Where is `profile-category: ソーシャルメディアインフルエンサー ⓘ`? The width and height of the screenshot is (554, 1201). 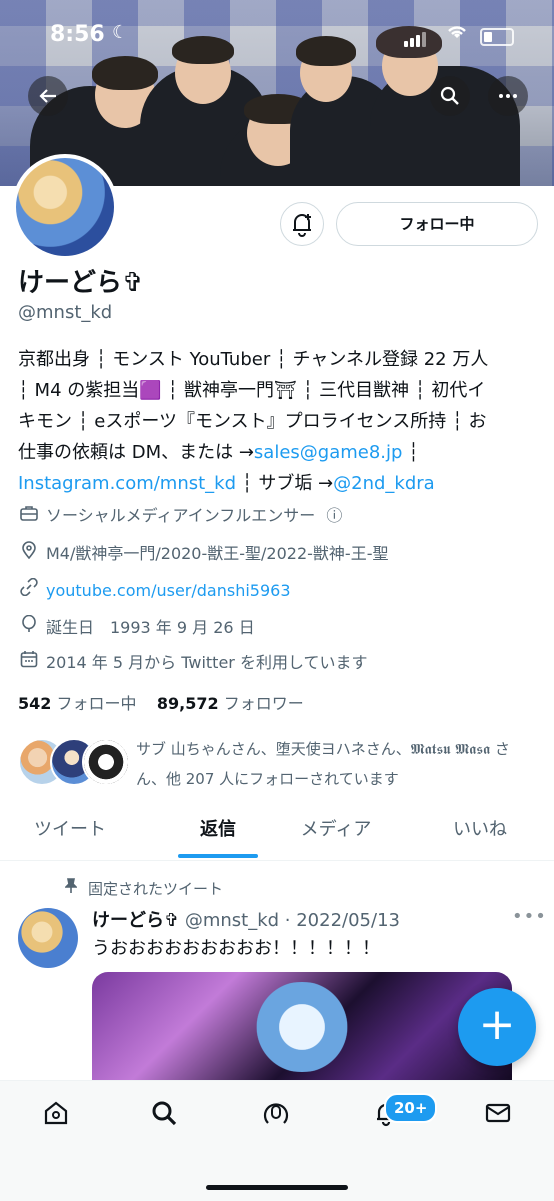
profile-category: ソーシャルメディアインフルエンサー ⓘ is located at coordinates (180, 516).